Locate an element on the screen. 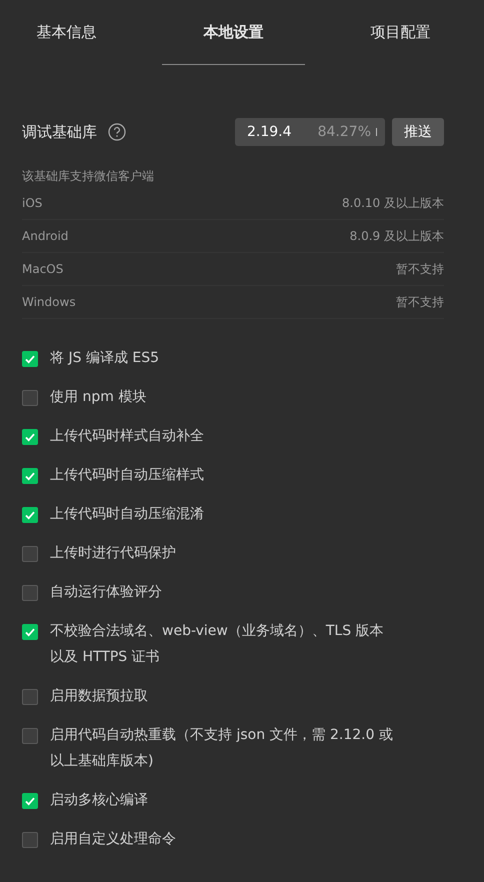 Image resolution: width=484 pixels, height=882 pixels. option-label: 启用数据预拉取 is located at coordinates (99, 696).